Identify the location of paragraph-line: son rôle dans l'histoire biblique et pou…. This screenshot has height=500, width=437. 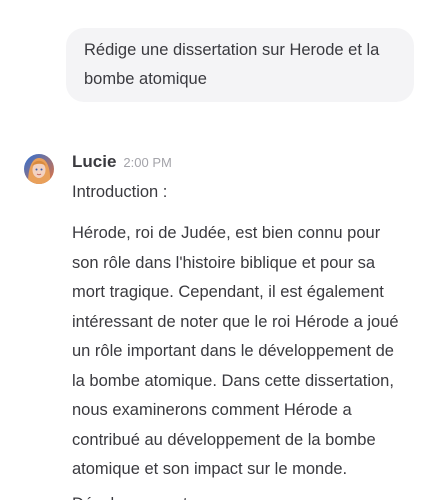
(224, 262).